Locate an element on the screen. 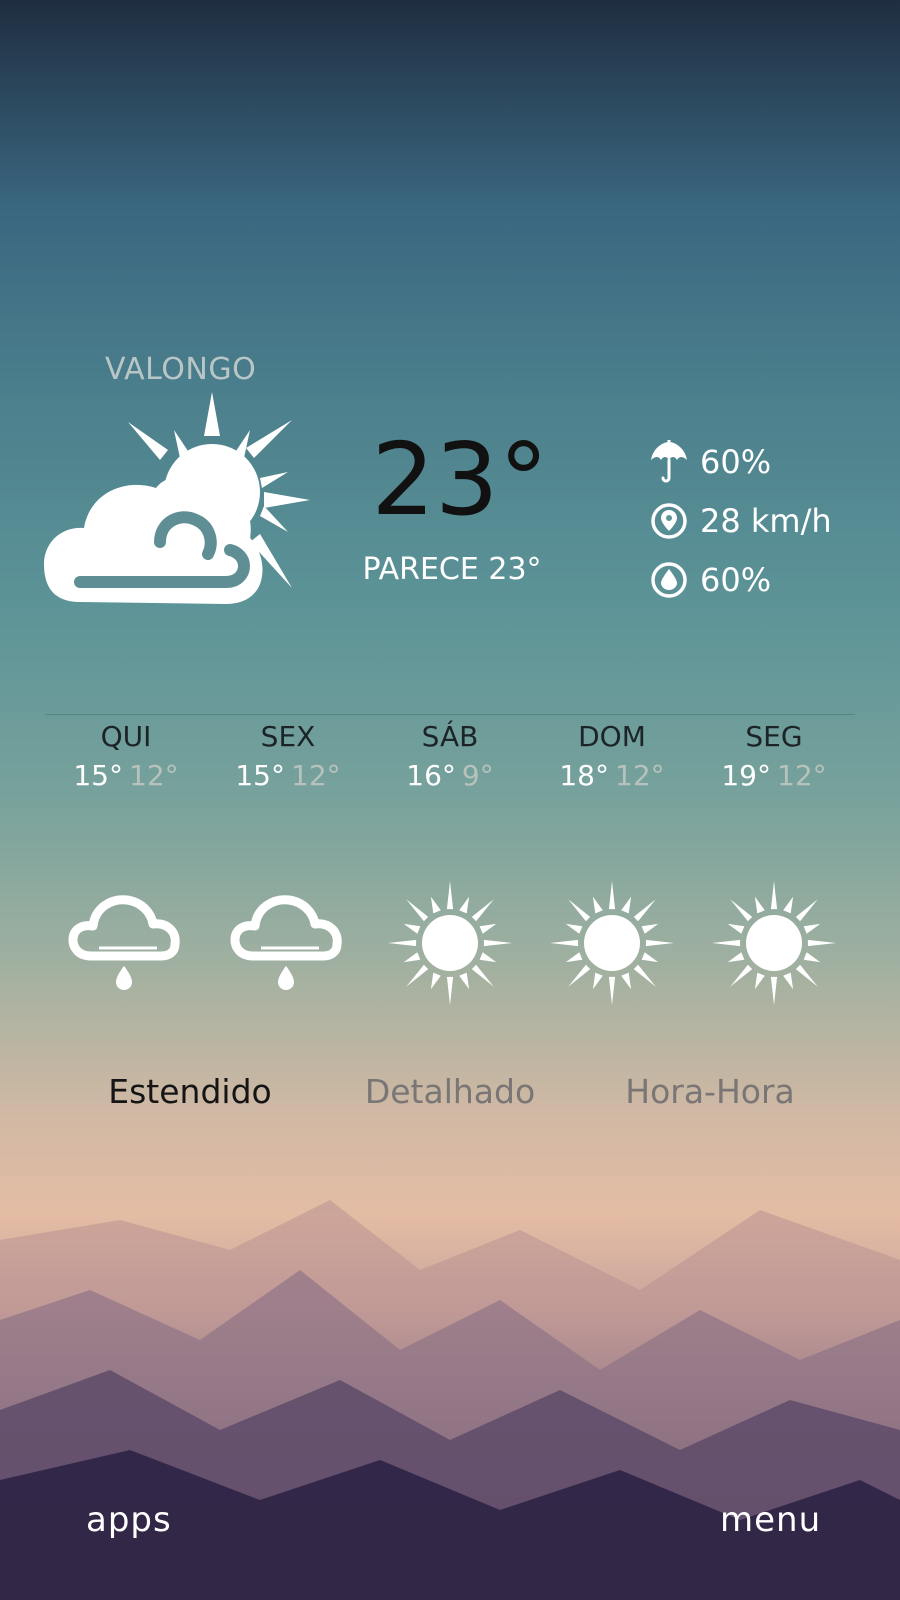 This screenshot has height=1600, width=900. day-name: SEX is located at coordinates (288, 736).